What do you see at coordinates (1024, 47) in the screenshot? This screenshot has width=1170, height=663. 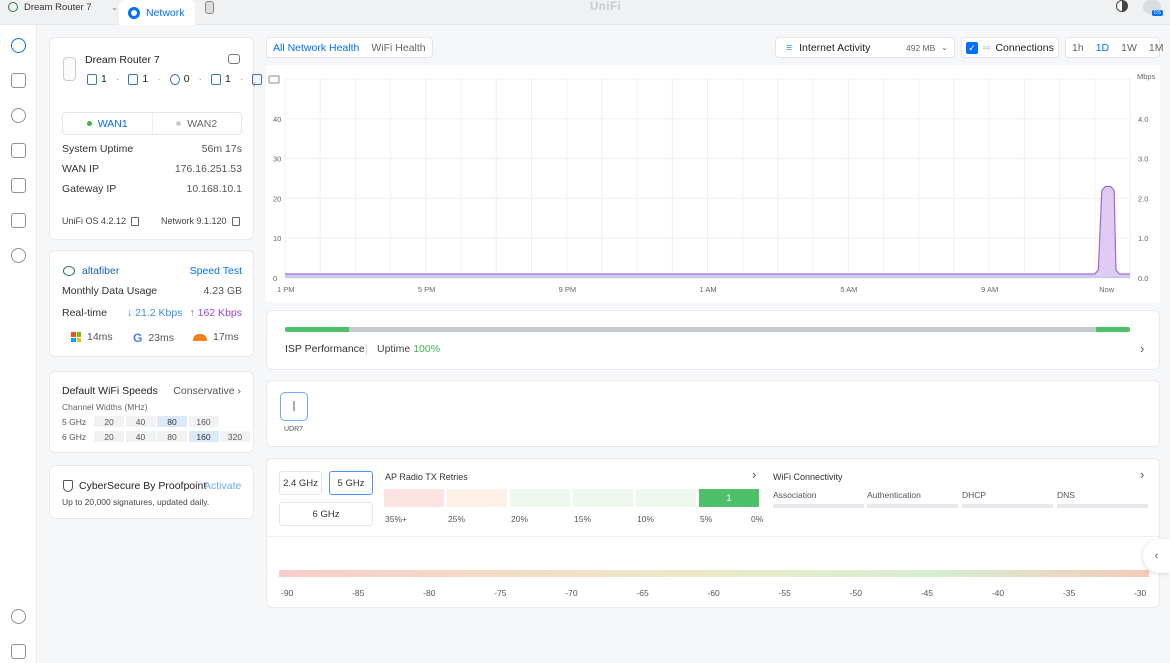 I see `connections-label: Connections` at bounding box center [1024, 47].